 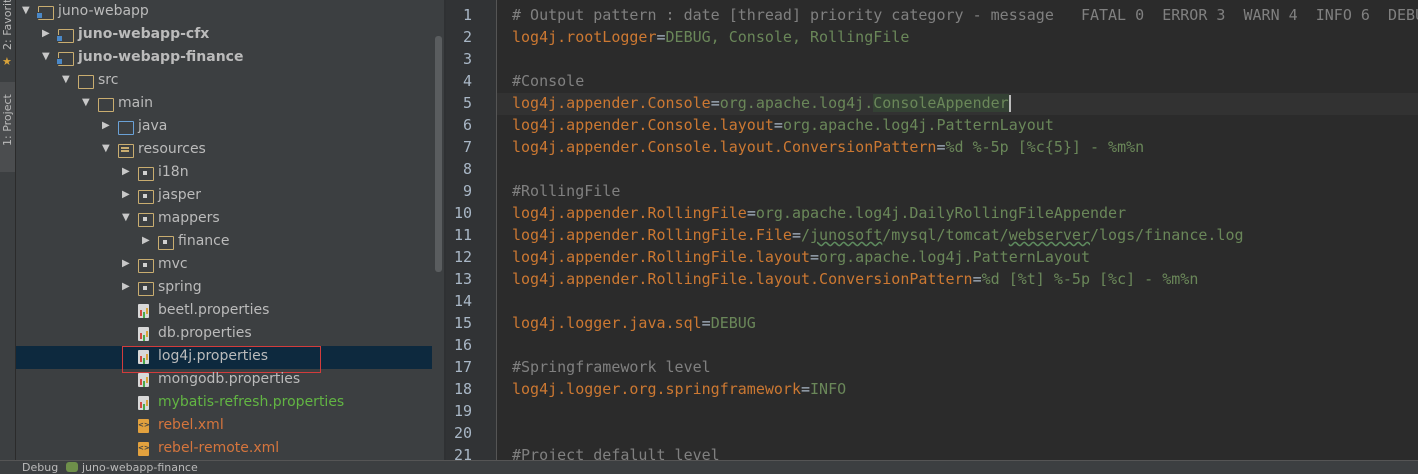 What do you see at coordinates (40, 467) in the screenshot?
I see `debug-tab-label: Debug` at bounding box center [40, 467].